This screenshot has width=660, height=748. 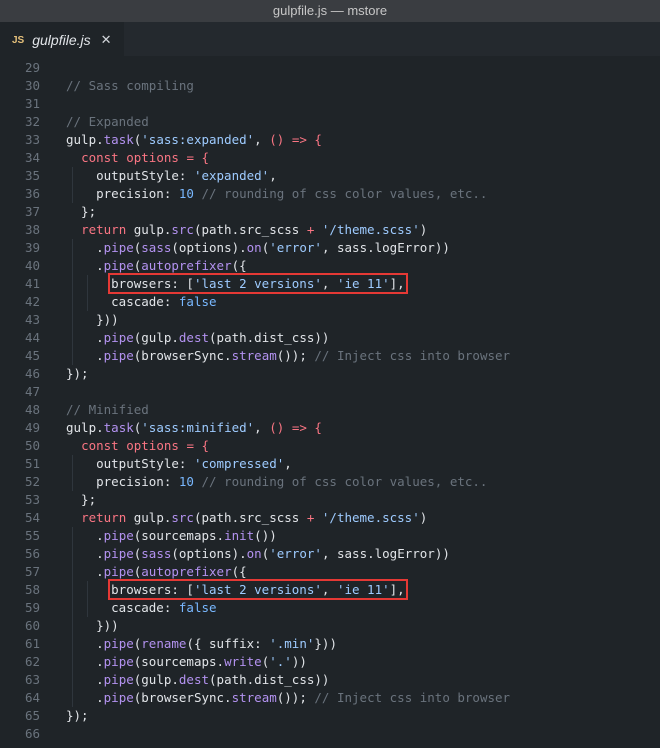 I want to click on code-token: gulp., so click(x=85, y=139).